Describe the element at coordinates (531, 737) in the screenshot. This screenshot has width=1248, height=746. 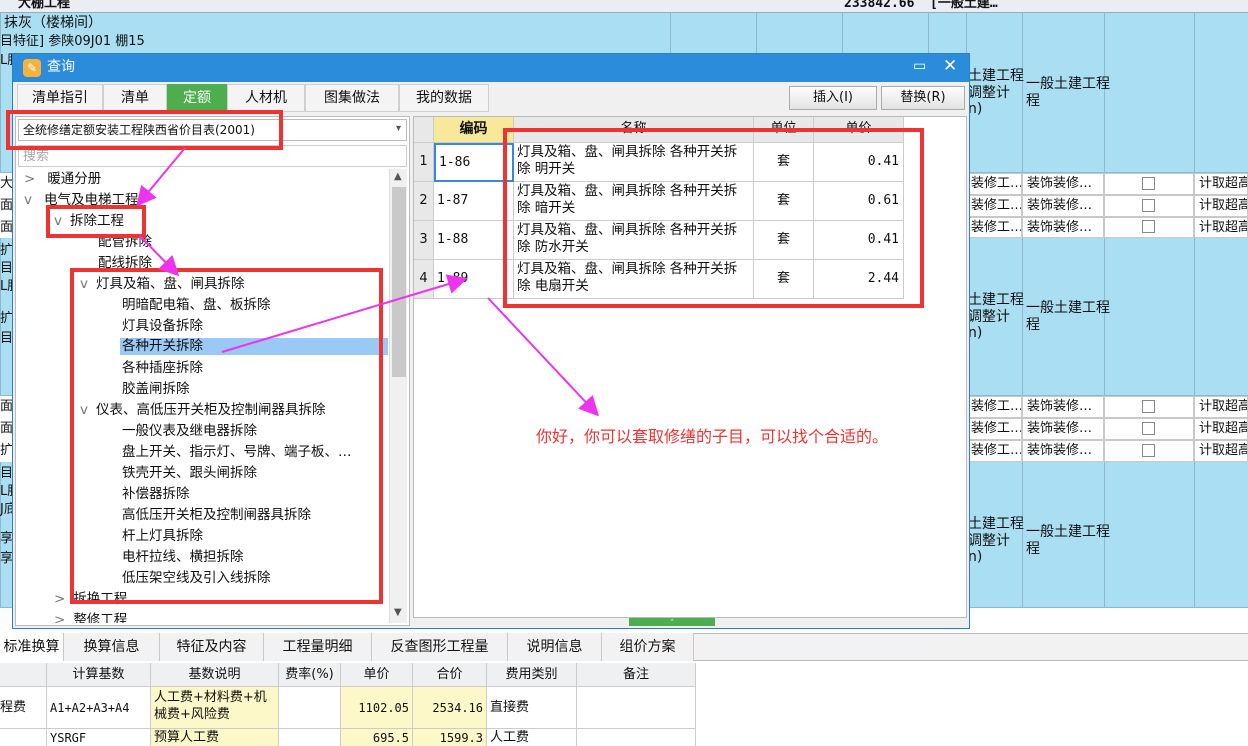
I see `table-cell: 人工费` at that location.